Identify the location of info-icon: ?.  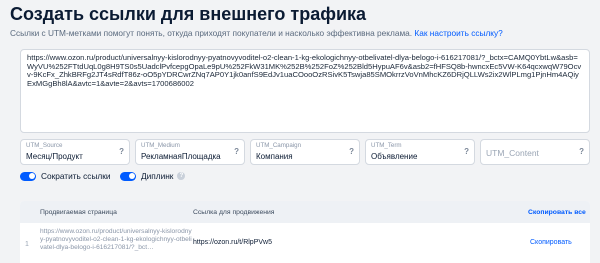
(181, 176).